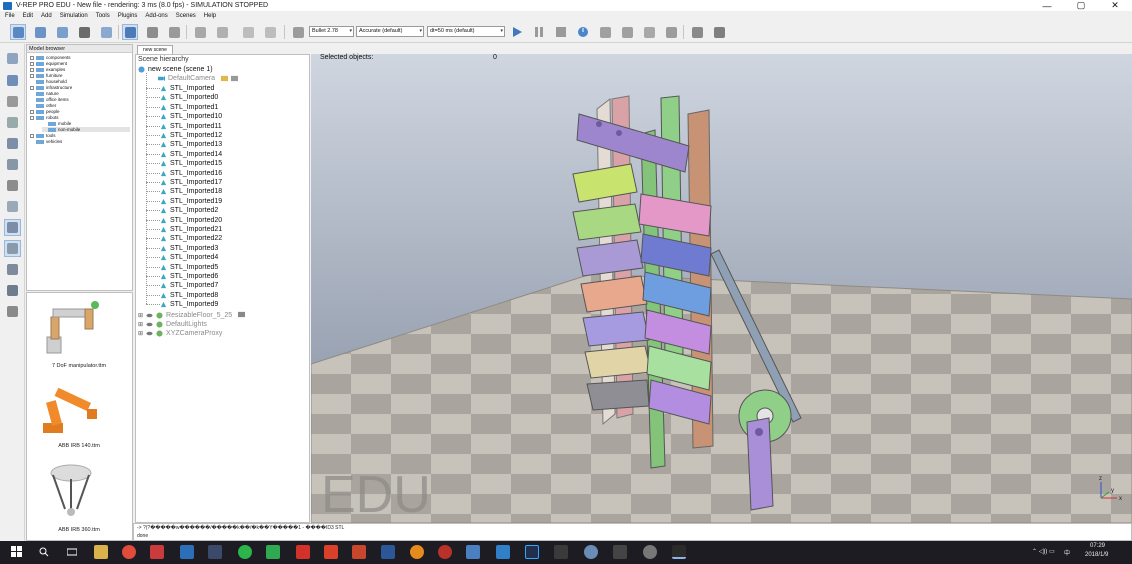 Image resolution: width=1132 pixels, height=564 pixels. I want to click on thumbnail-abb-360: ABB IRB 360.ttm, so click(79, 498).